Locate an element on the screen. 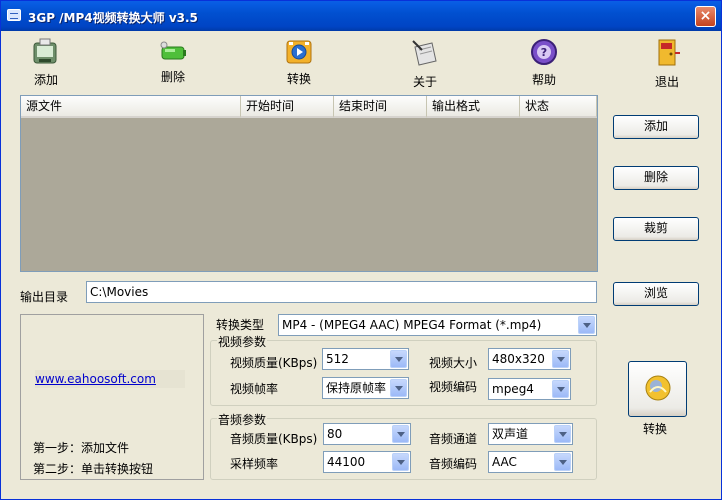 Image resolution: width=722 pixels, height=500 pixels. title-bar: 3GP /MP4视频转换大师 v3.5 × is located at coordinates (361, 16).